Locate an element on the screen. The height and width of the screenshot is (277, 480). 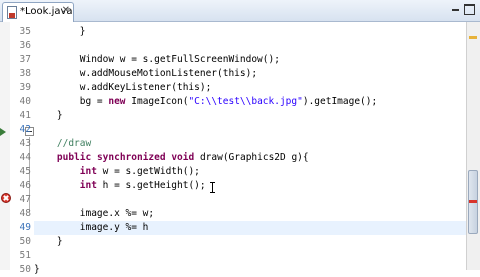
code-text: w.addMouseMotionListener(this); is located at coordinates (146, 73).